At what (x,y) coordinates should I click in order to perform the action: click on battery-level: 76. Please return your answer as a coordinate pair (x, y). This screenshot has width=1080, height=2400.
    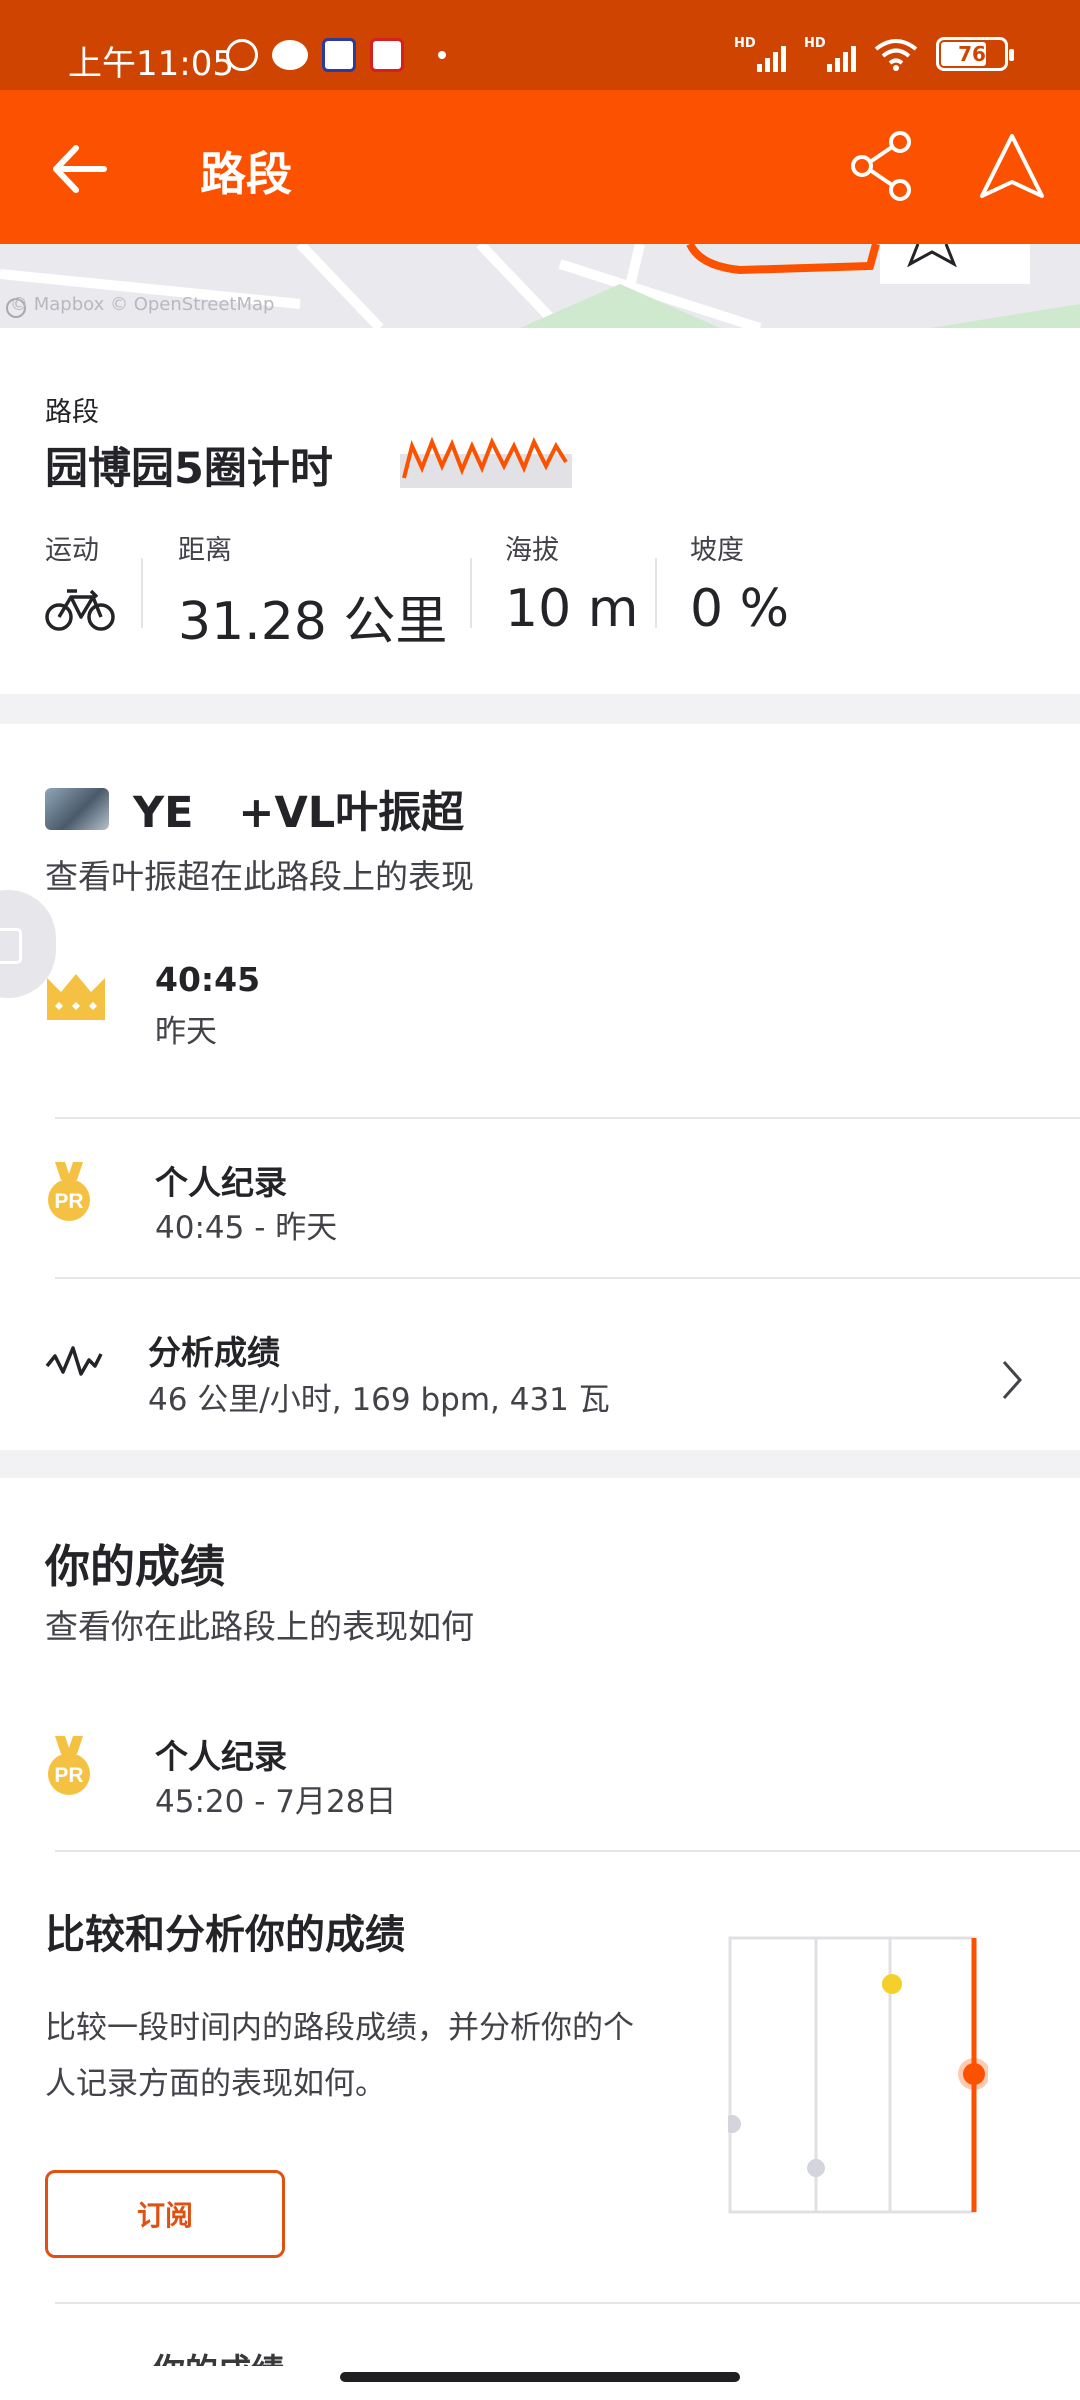
    Looking at the image, I should click on (972, 54).